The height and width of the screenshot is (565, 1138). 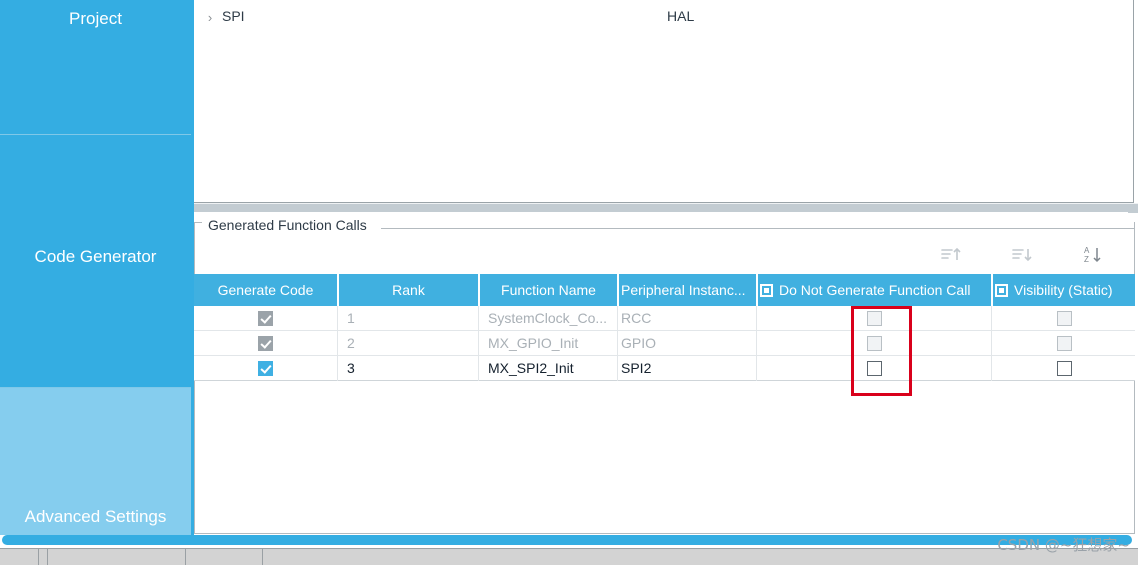 What do you see at coordinates (569, 556) in the screenshot?
I see `status-bar` at bounding box center [569, 556].